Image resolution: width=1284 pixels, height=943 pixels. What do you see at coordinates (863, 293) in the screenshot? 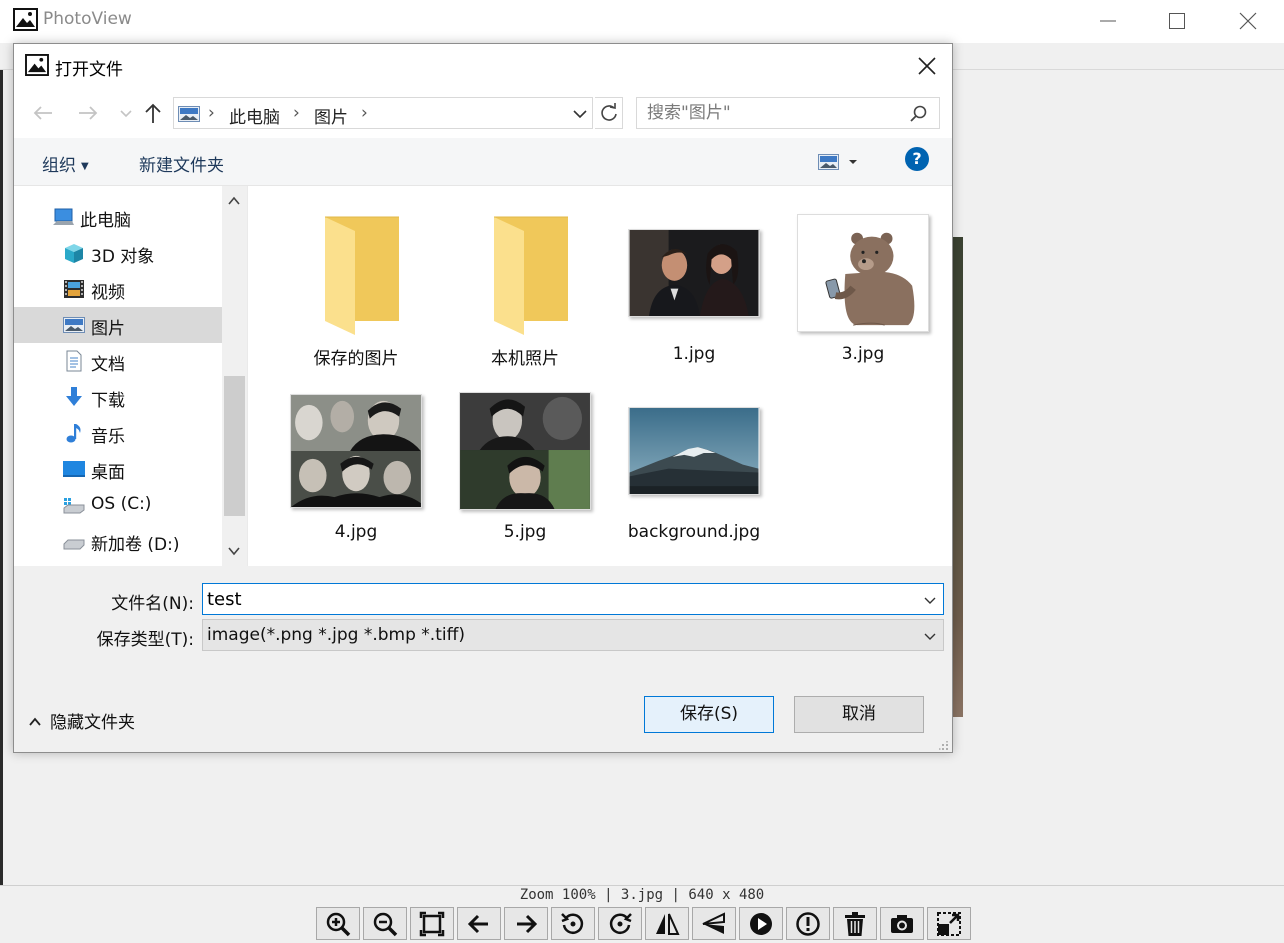
I see `file-item-image: 3.jpg` at bounding box center [863, 293].